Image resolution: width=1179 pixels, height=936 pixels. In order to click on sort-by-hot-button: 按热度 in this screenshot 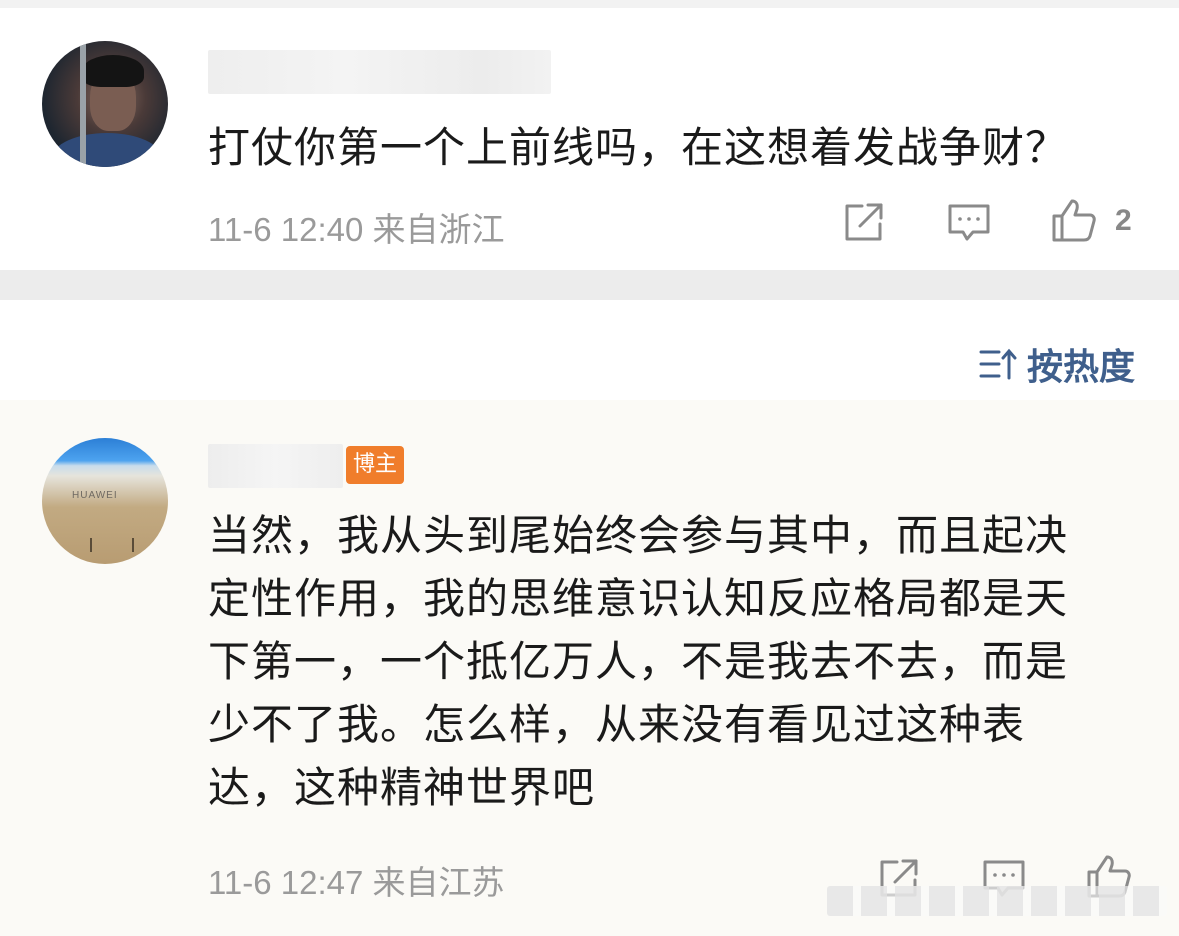, I will do `click(1057, 365)`.